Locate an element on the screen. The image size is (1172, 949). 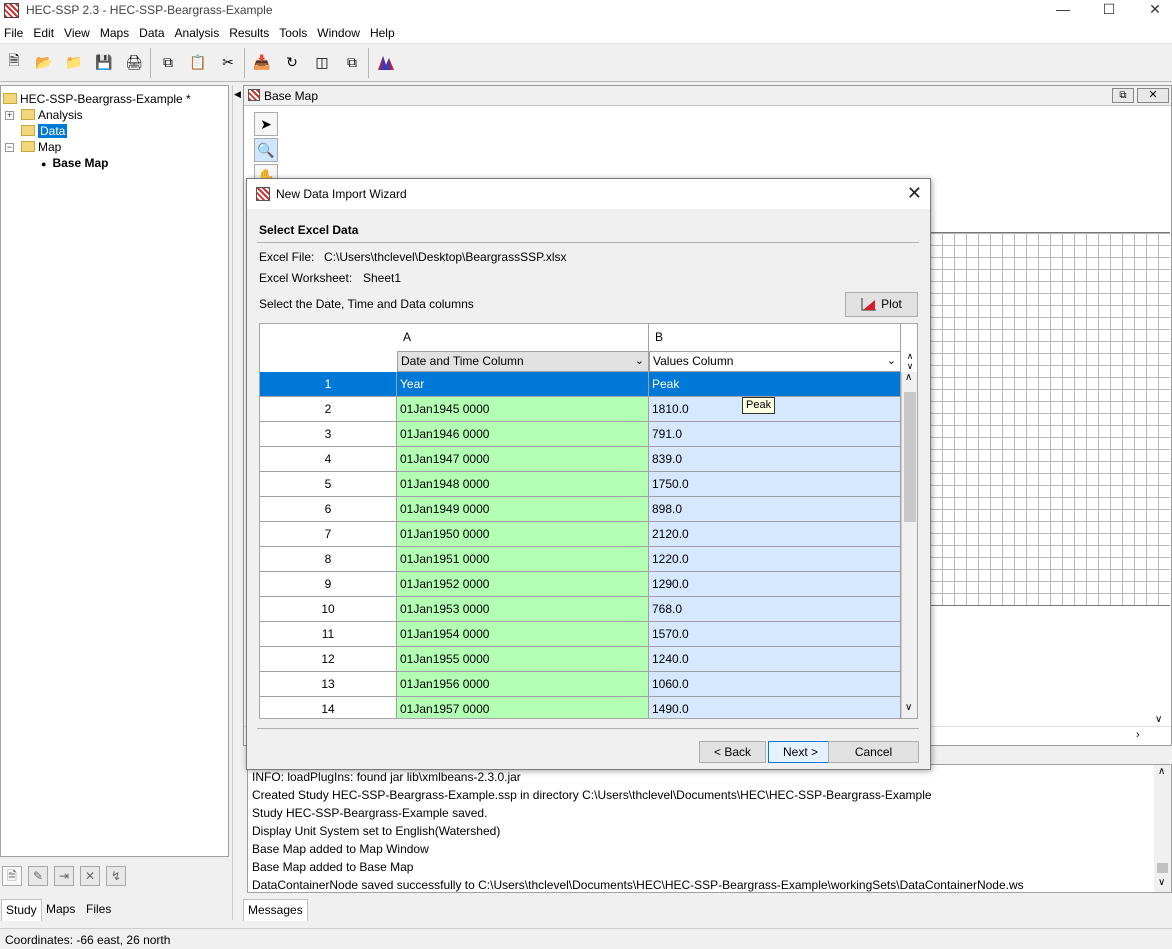
value-cell: Peak is located at coordinates (775, 384).